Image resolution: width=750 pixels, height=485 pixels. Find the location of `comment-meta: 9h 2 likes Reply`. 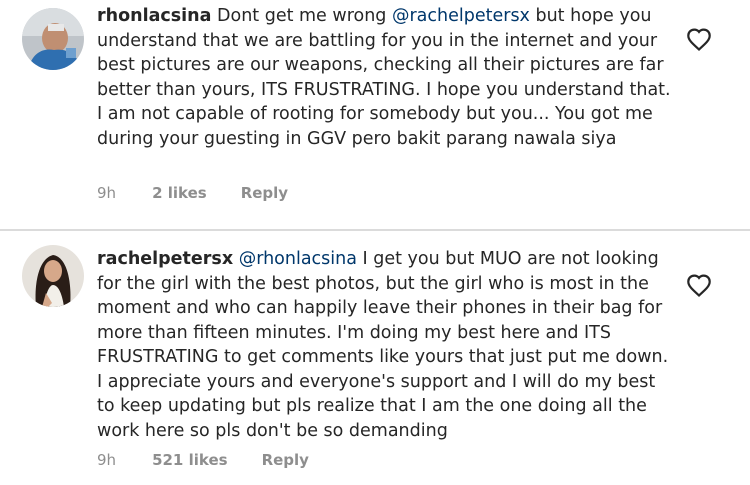

comment-meta: 9h 2 likes Reply is located at coordinates (192, 193).